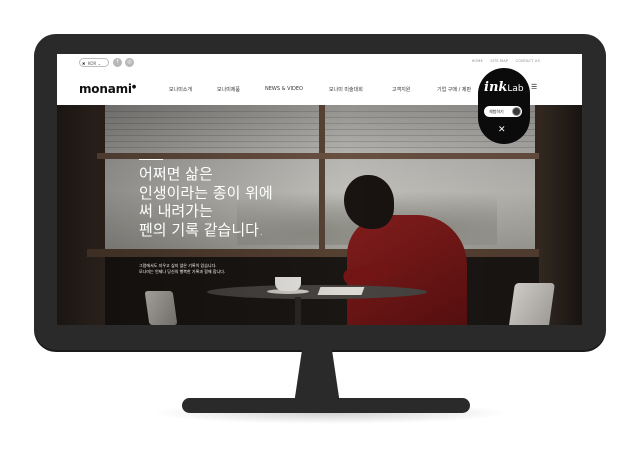 This screenshot has height=451, width=637. What do you see at coordinates (346, 89) in the screenshot?
I see `nav-item-art-contest: 모나미 미술대회` at bounding box center [346, 89].